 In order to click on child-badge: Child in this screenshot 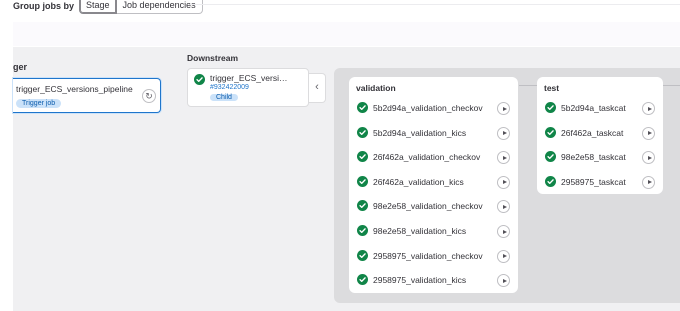, I will do `click(224, 97)`.